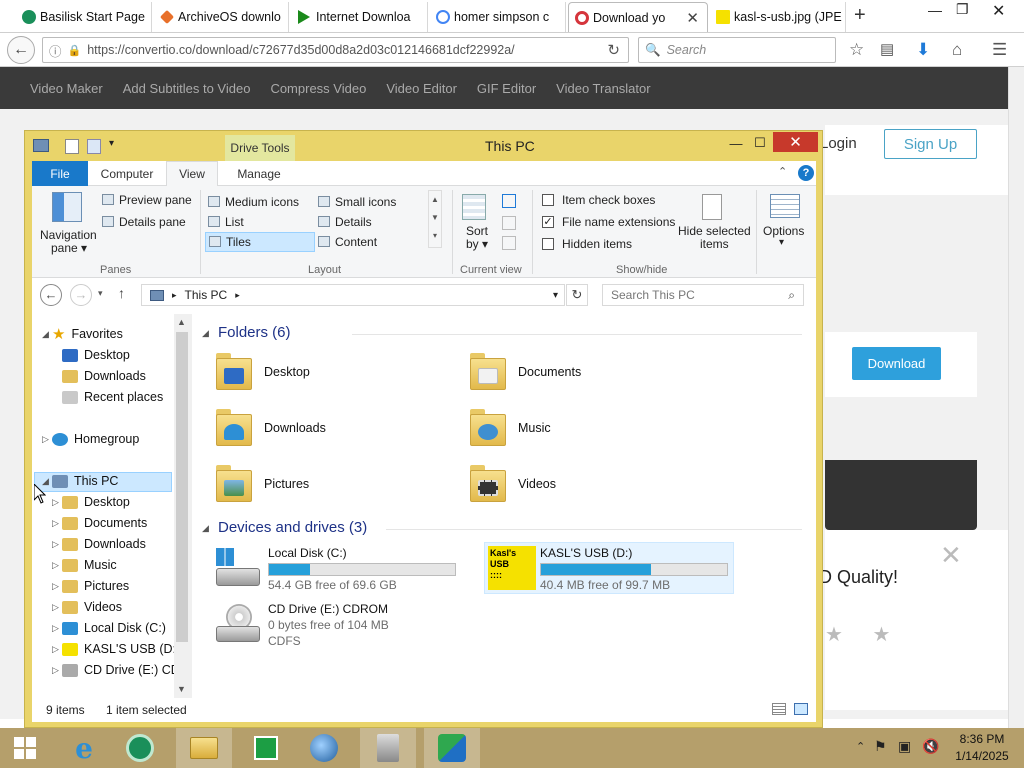 The image size is (1024, 768). I want to click on action-center-icon: ⚑, so click(880, 746).